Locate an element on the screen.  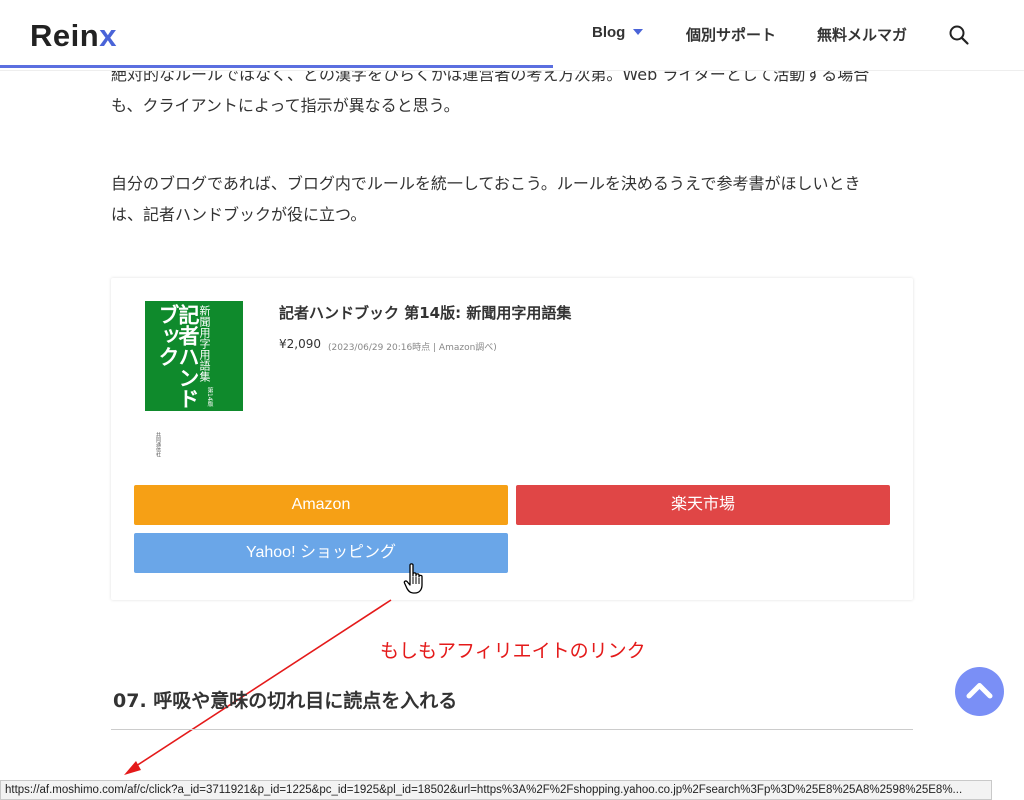
heading-divider is located at coordinates (512, 729).